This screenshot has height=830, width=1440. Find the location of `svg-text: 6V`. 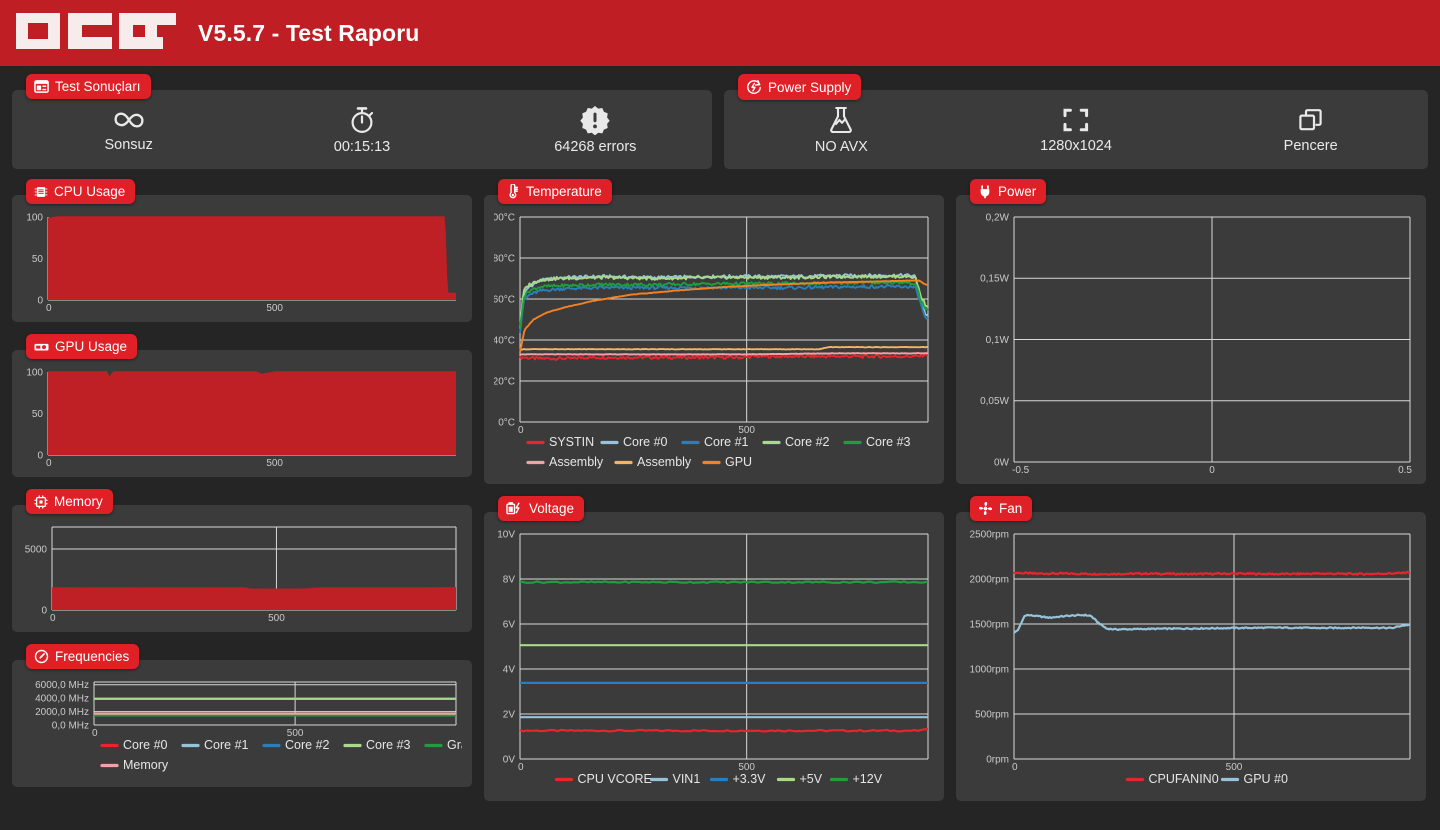

svg-text: 6V is located at coordinates (509, 624).